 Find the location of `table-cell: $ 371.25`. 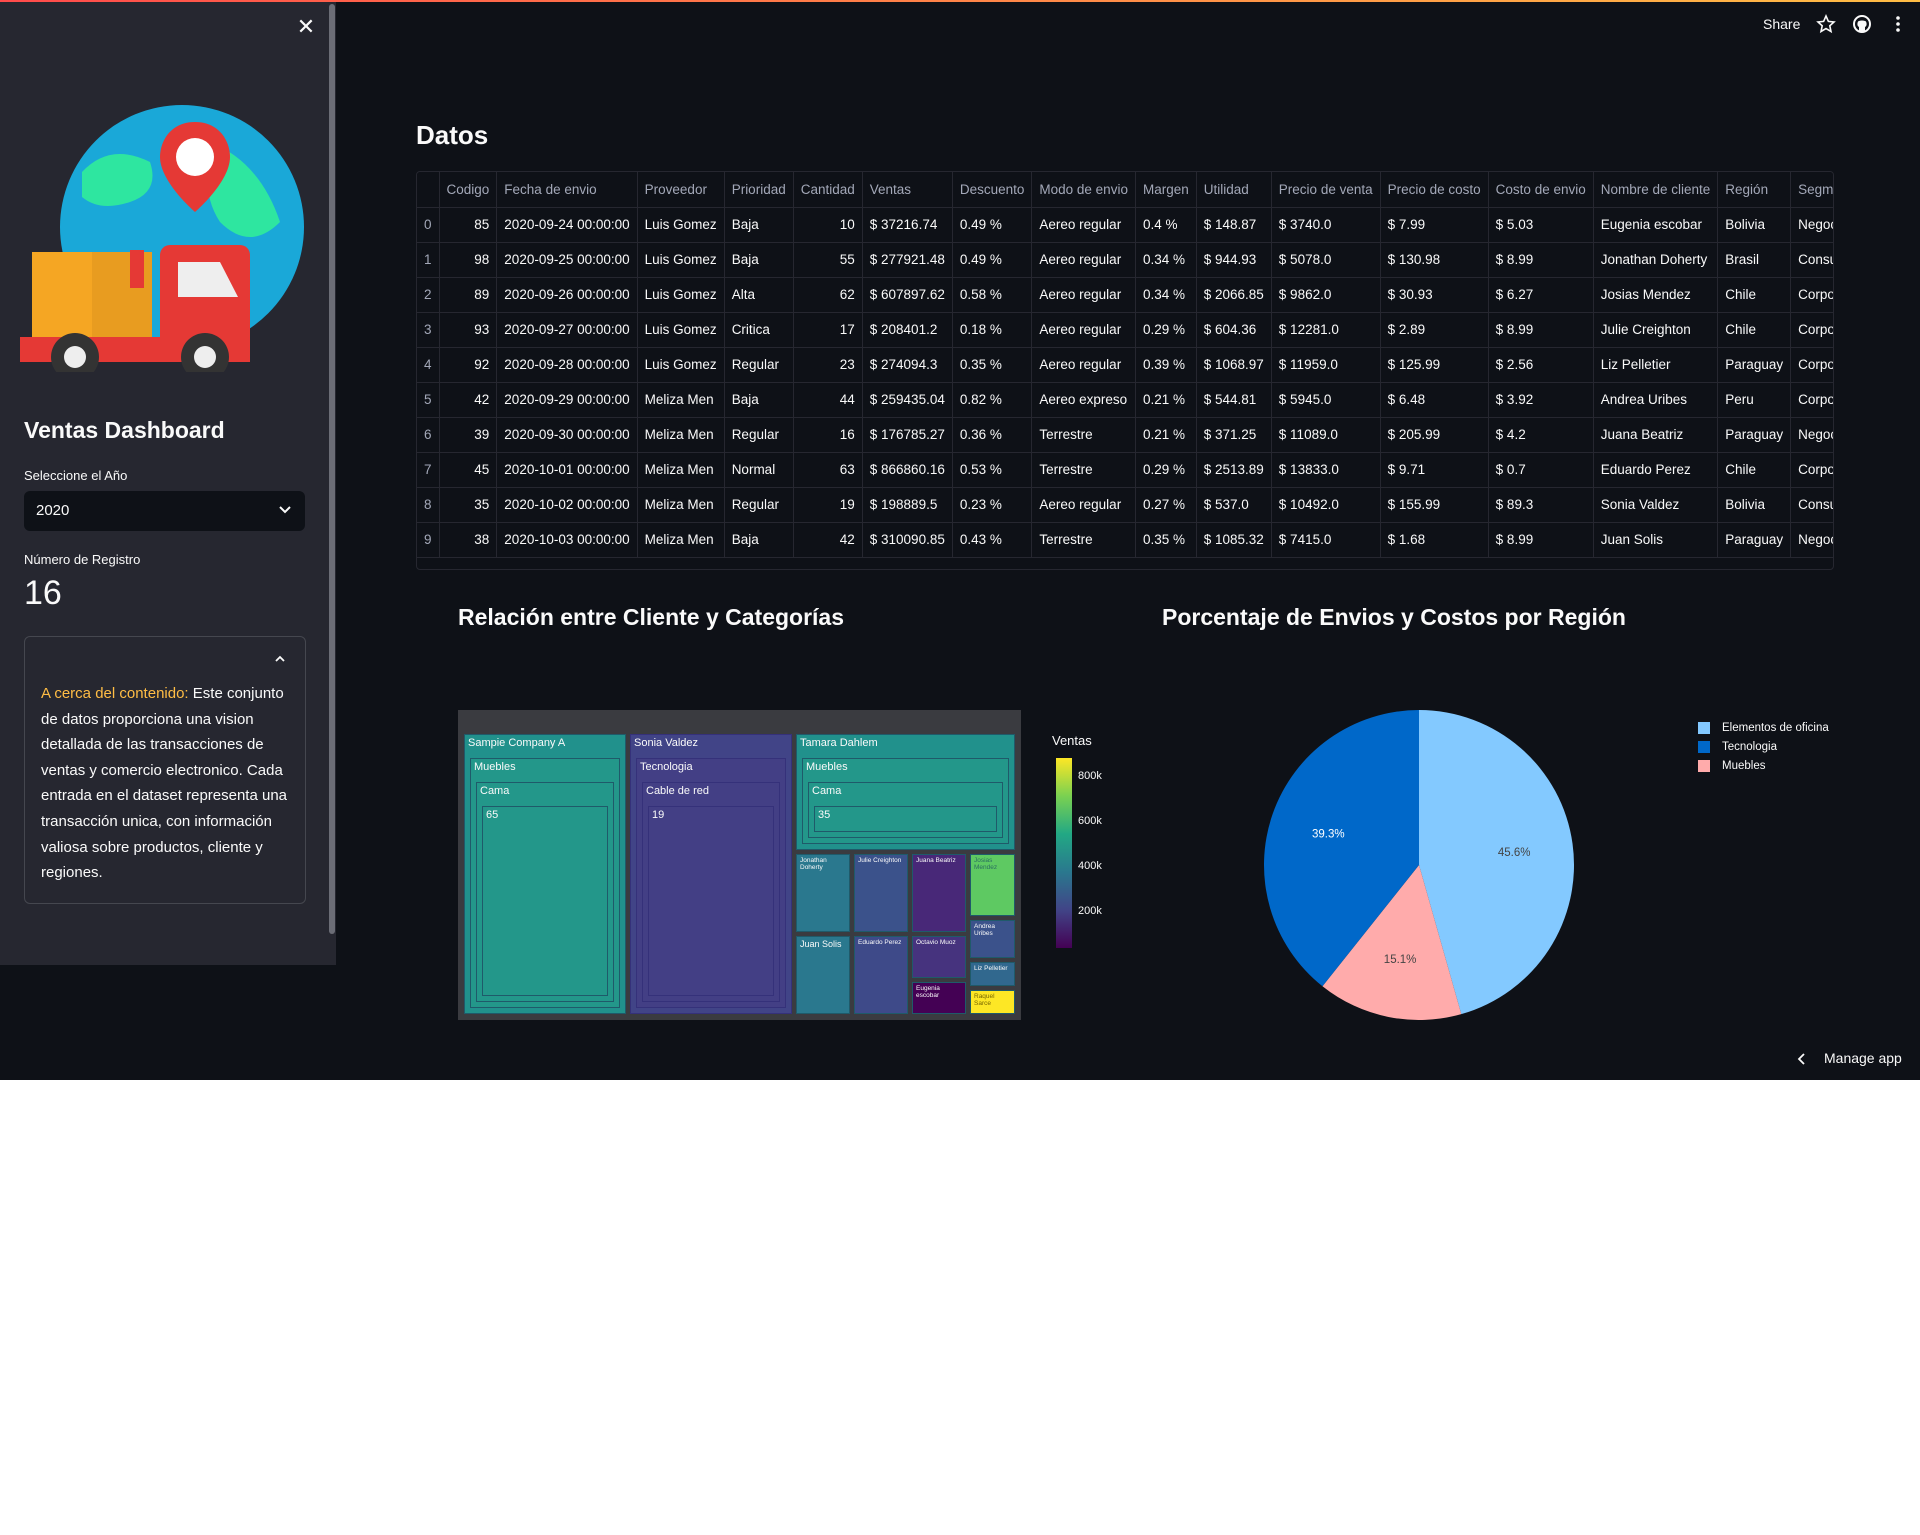

table-cell: $ 371.25 is located at coordinates (1234, 435).